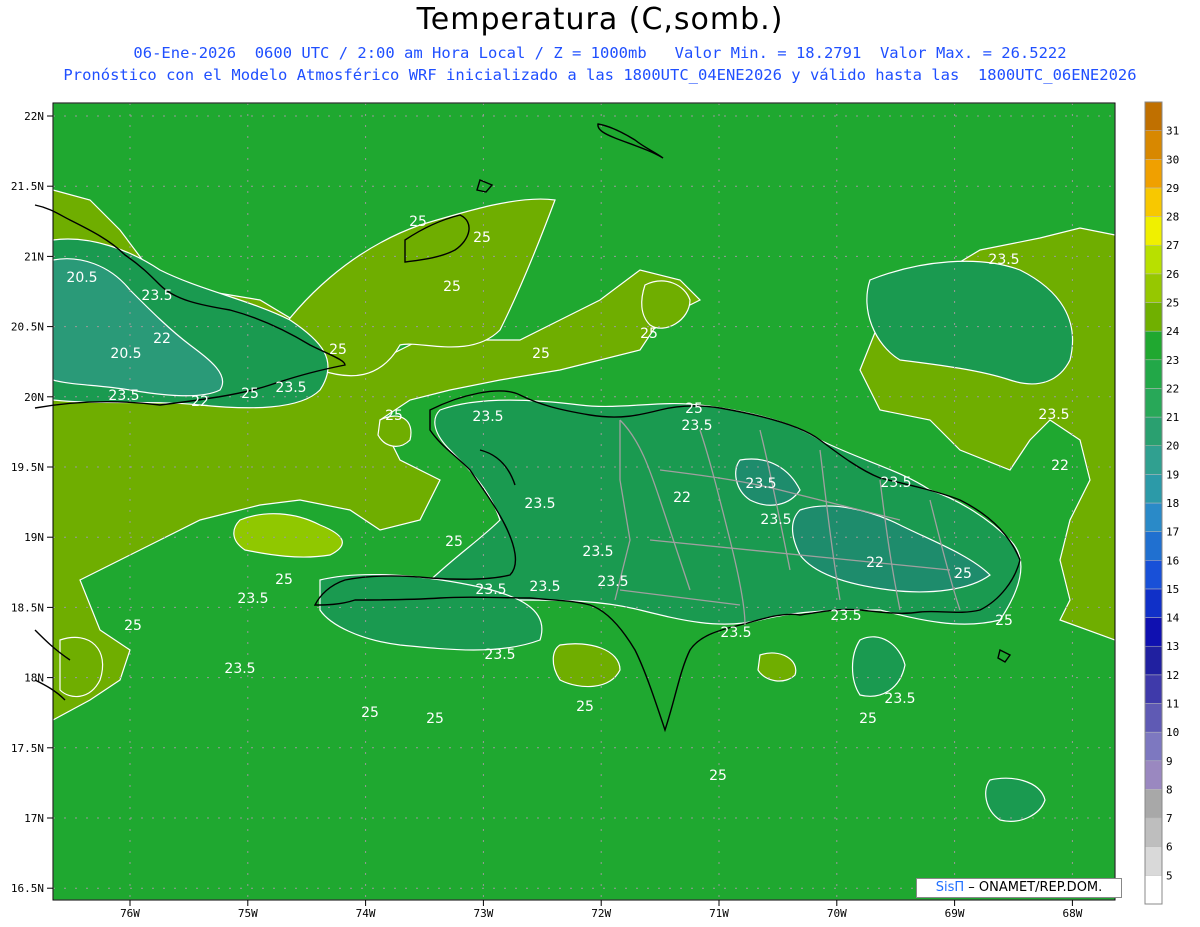  I want to click on colorbar-label: 19, so click(1172, 474).